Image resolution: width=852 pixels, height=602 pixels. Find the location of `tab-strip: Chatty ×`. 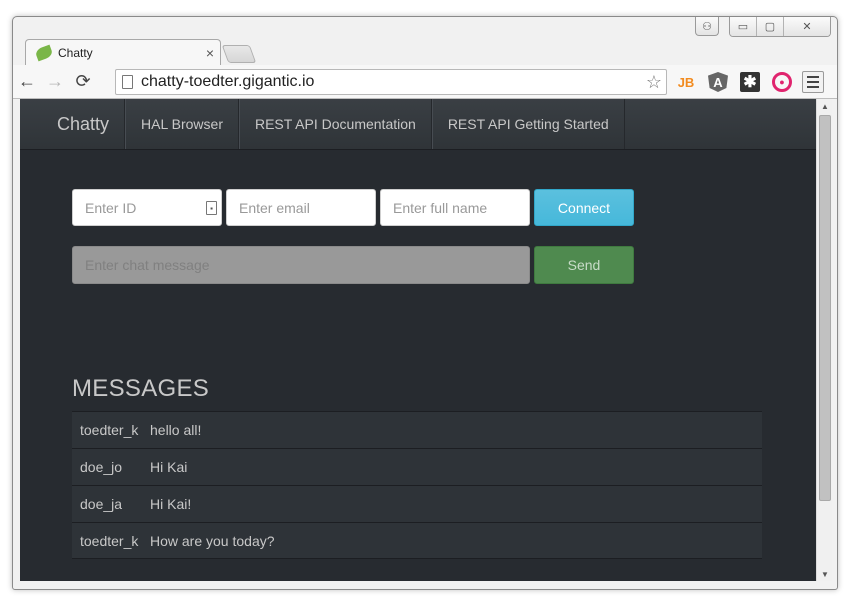

tab-strip: Chatty × is located at coordinates (425, 50).